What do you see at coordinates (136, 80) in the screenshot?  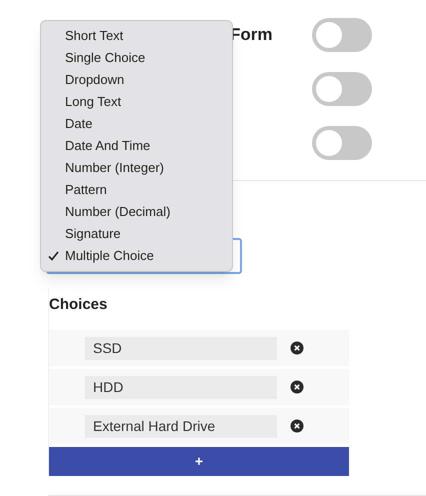 I see `menu-item: Dropdown` at bounding box center [136, 80].